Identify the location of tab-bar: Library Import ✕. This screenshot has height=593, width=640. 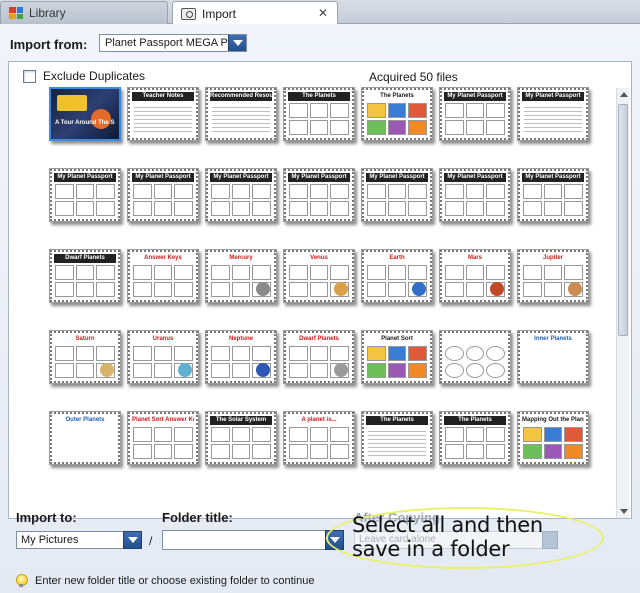
(320, 12).